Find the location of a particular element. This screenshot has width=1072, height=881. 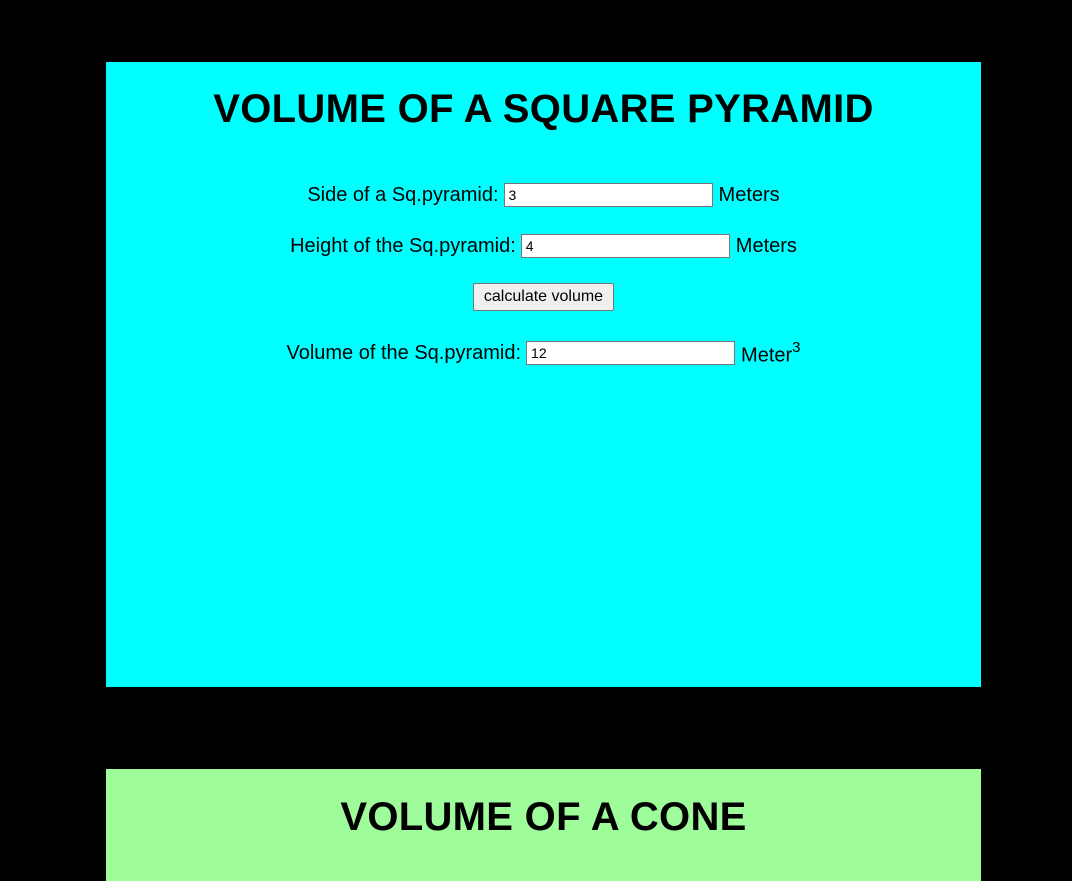

volume-label: Volume of the Sq.pyramid: is located at coordinates (404, 352).